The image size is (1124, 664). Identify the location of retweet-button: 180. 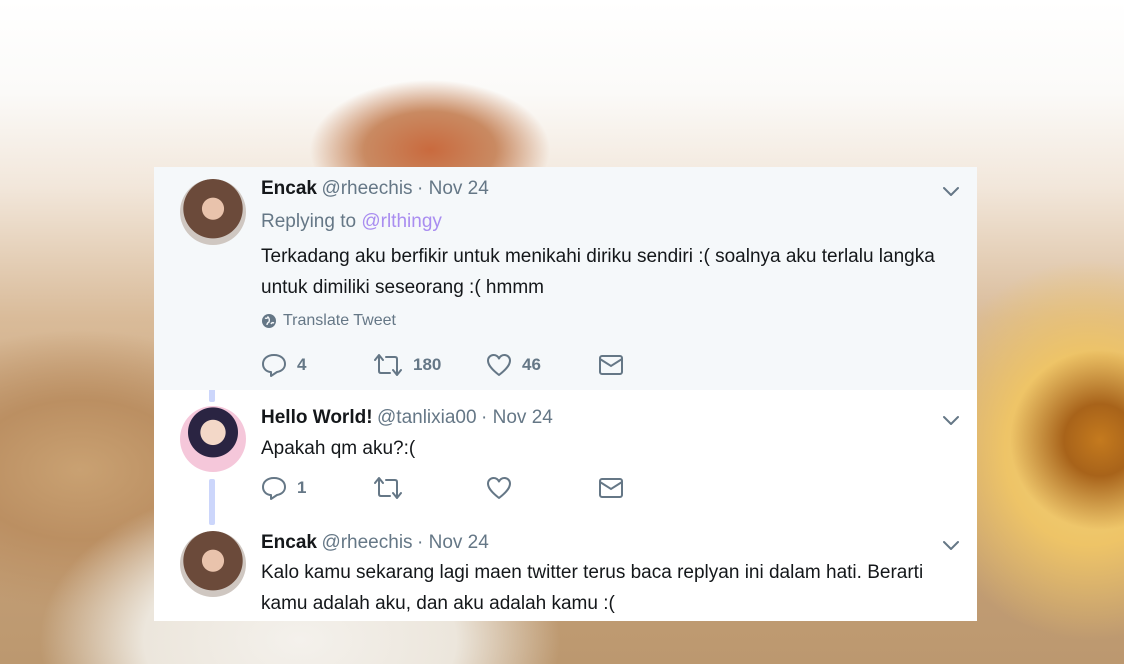
(429, 365).